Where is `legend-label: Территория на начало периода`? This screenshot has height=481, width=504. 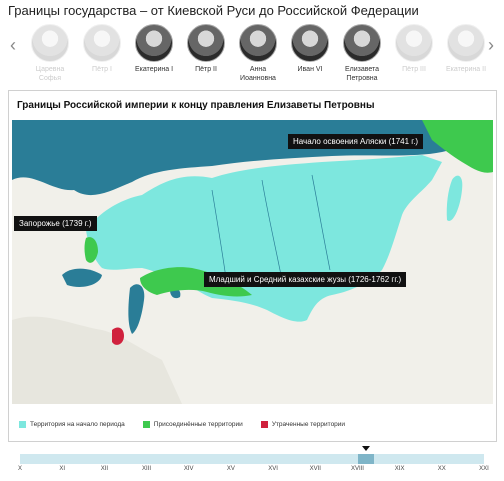 legend-label: Территория на начало периода is located at coordinates (77, 424).